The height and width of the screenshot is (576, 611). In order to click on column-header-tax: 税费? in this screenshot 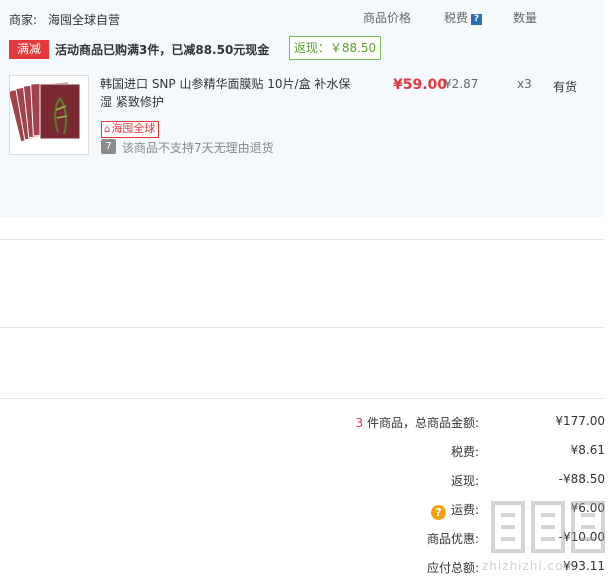, I will do `click(463, 17)`.